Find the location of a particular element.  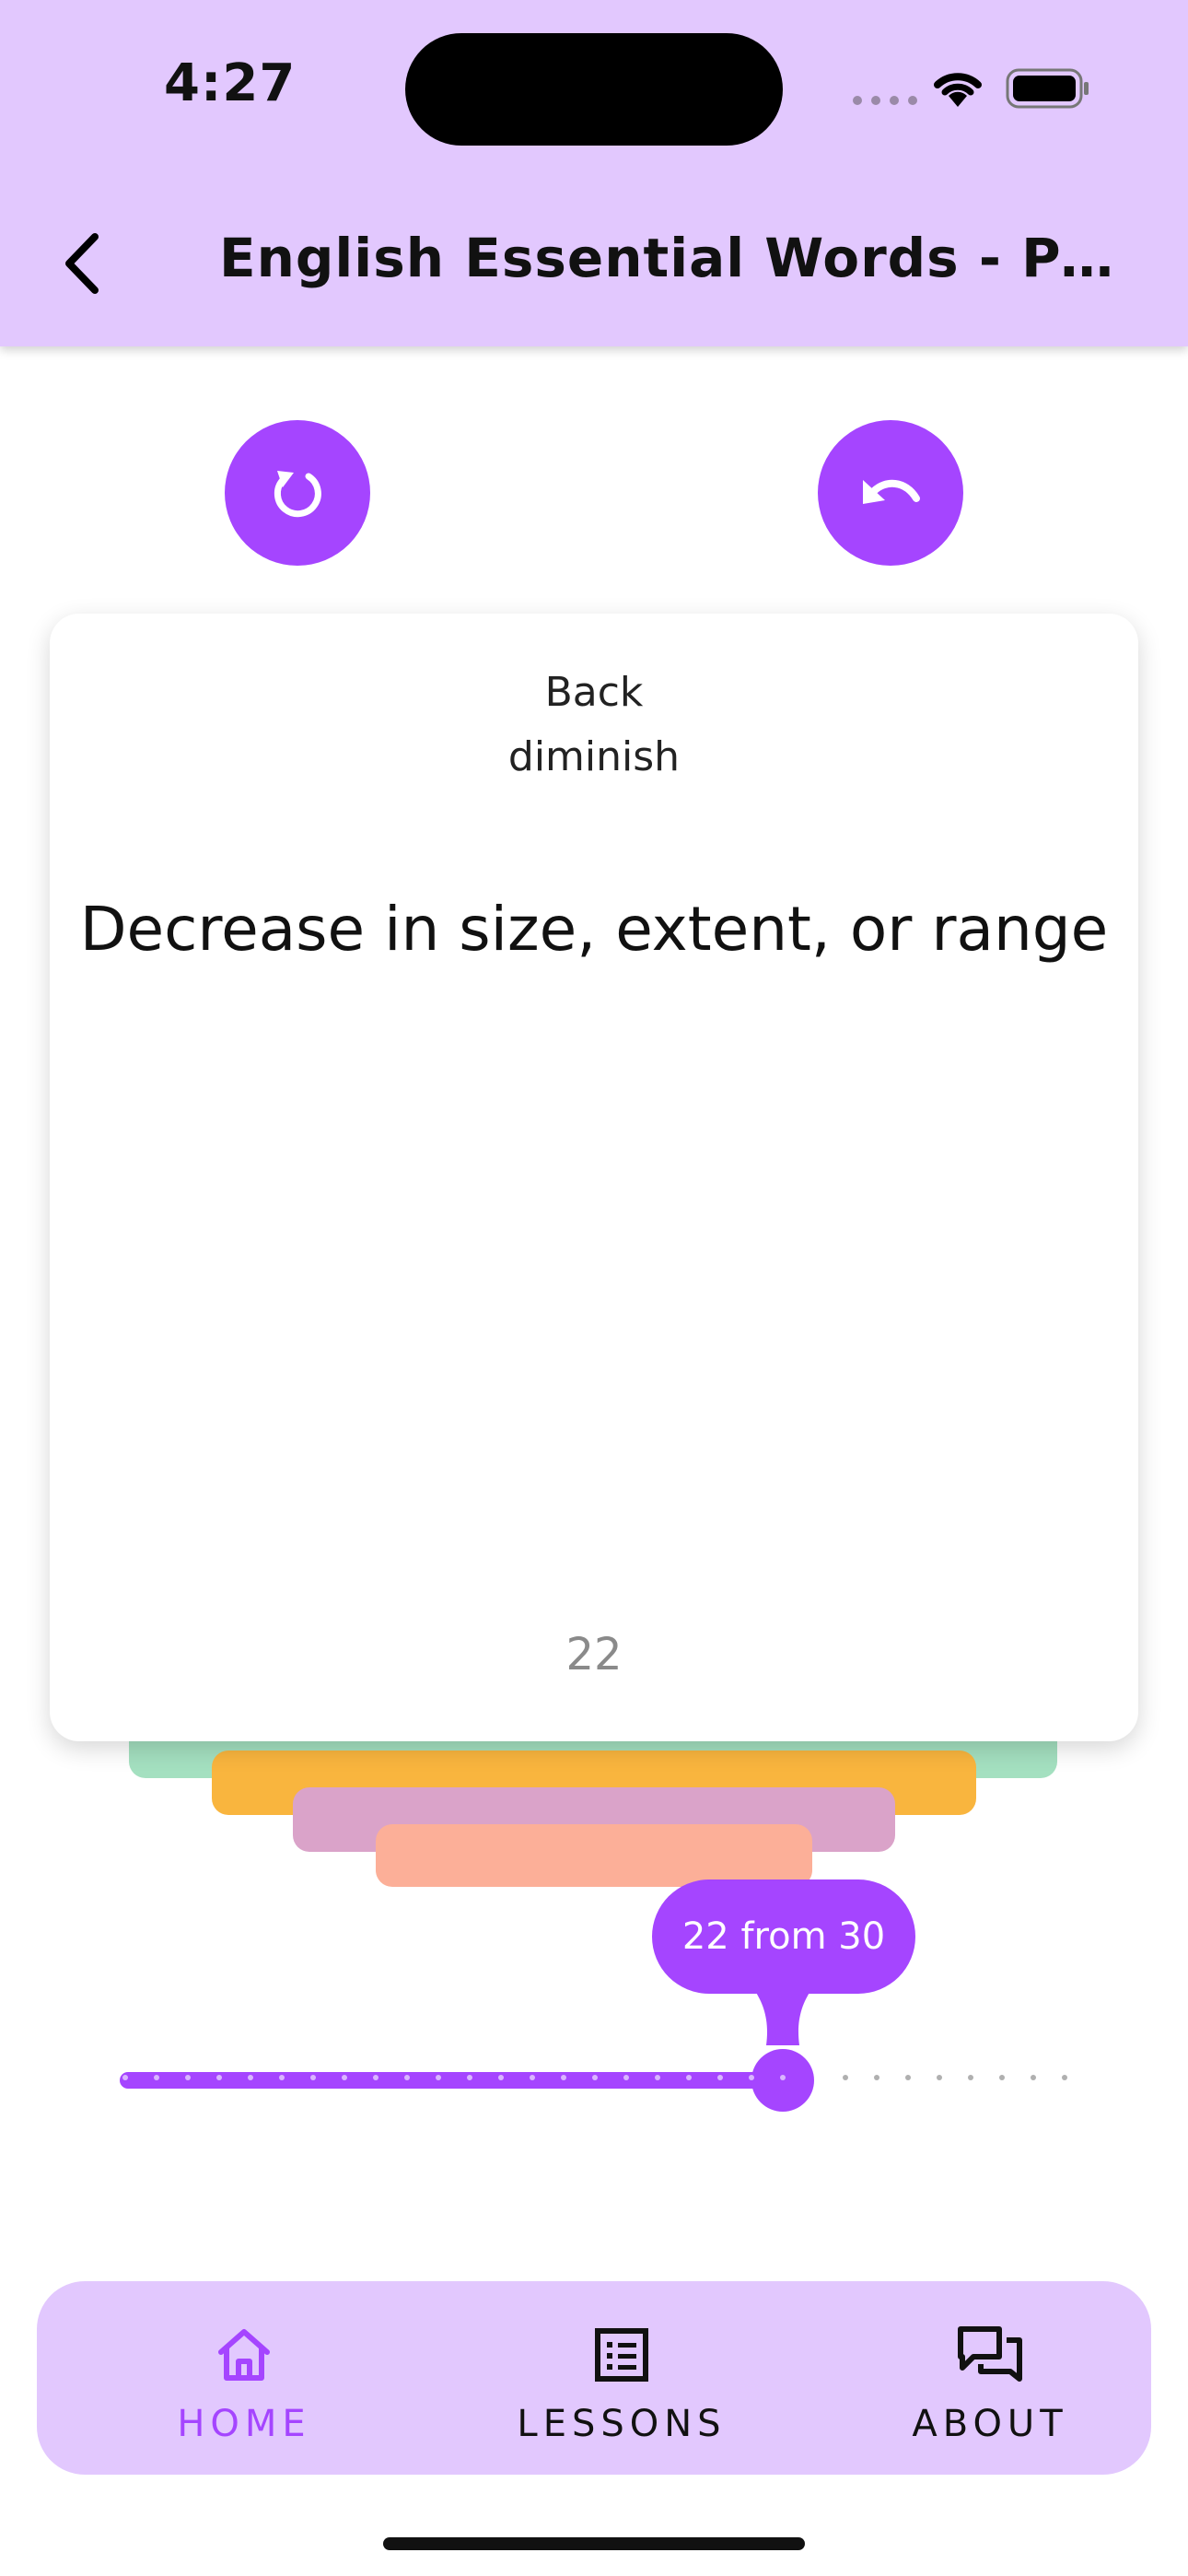

refresh-icon is located at coordinates (297, 495).